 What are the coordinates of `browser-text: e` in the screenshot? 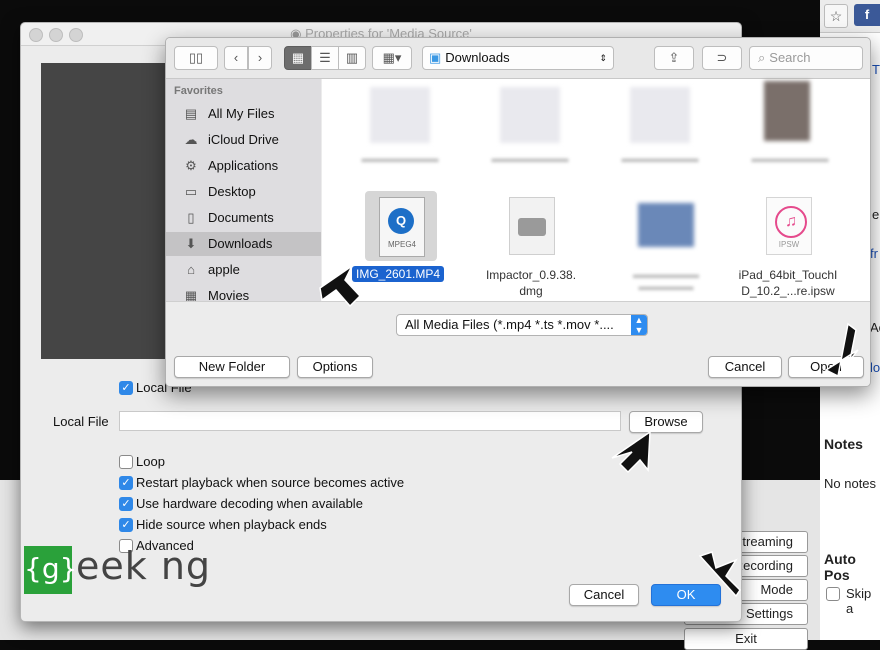 It's located at (876, 214).